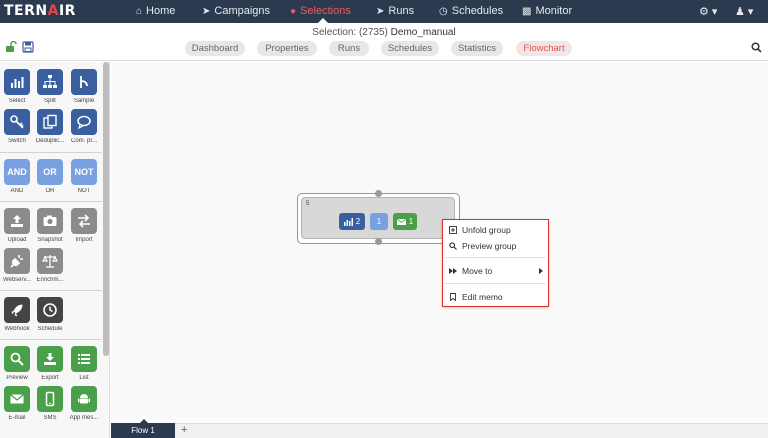 Image resolution: width=768 pixels, height=438 pixels. Describe the element at coordinates (106, 209) in the screenshot. I see `palette-scrollbar` at that location.